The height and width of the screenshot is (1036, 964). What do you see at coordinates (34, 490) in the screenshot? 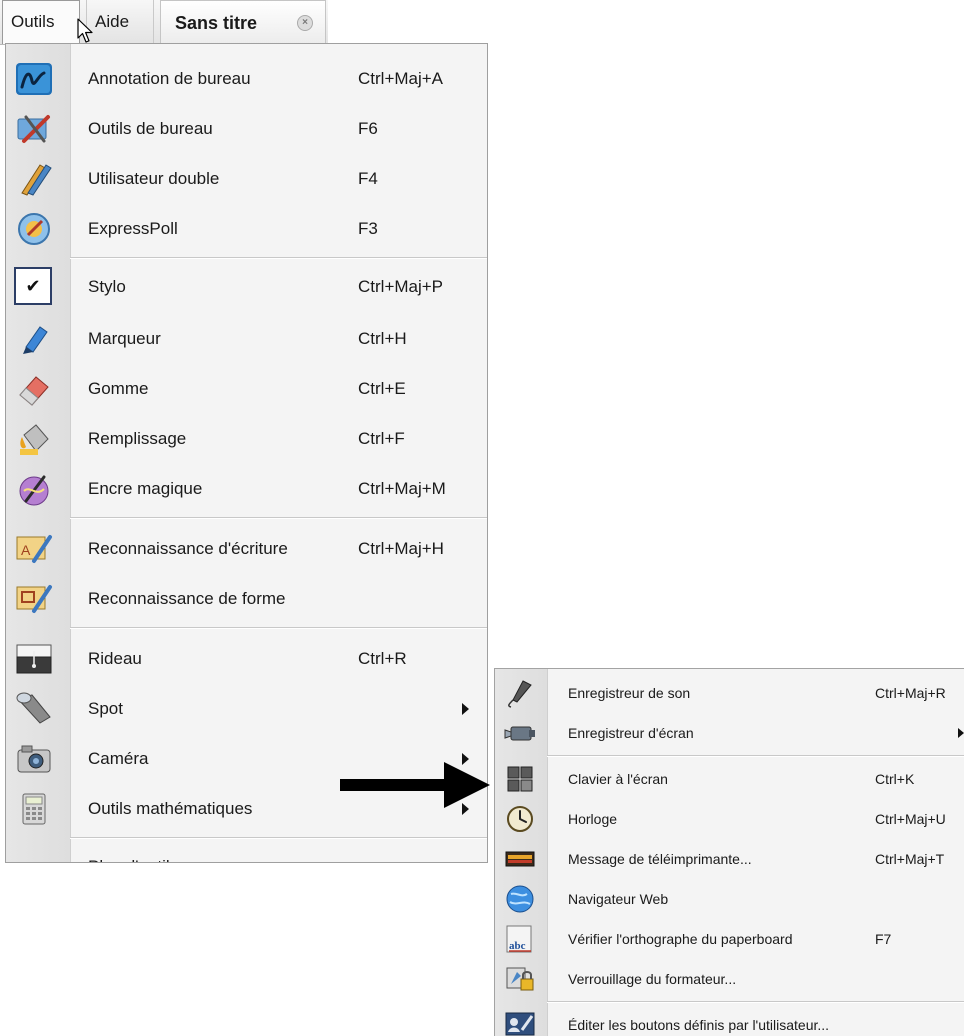
I see `magic-ink-icon` at bounding box center [34, 490].